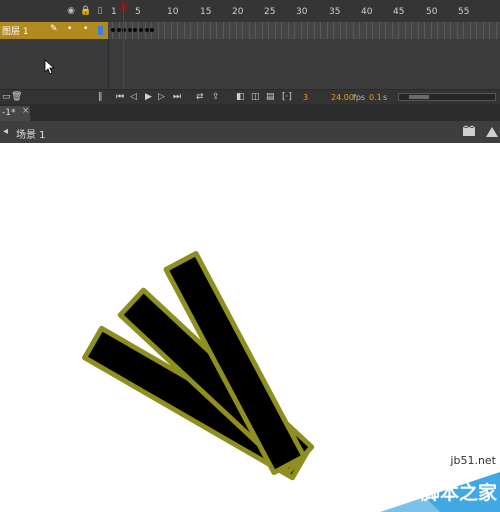 The height and width of the screenshot is (512, 500). What do you see at coordinates (342, 97) in the screenshot?
I see `fps-value: 24.00` at bounding box center [342, 97].